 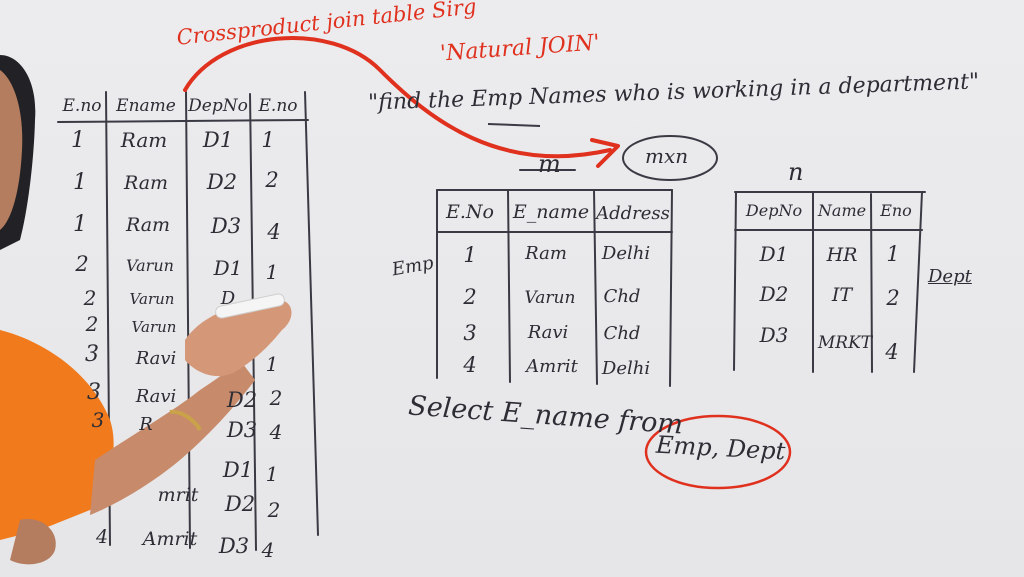 I want to click on xp-right-border, so click(x=311, y=313).